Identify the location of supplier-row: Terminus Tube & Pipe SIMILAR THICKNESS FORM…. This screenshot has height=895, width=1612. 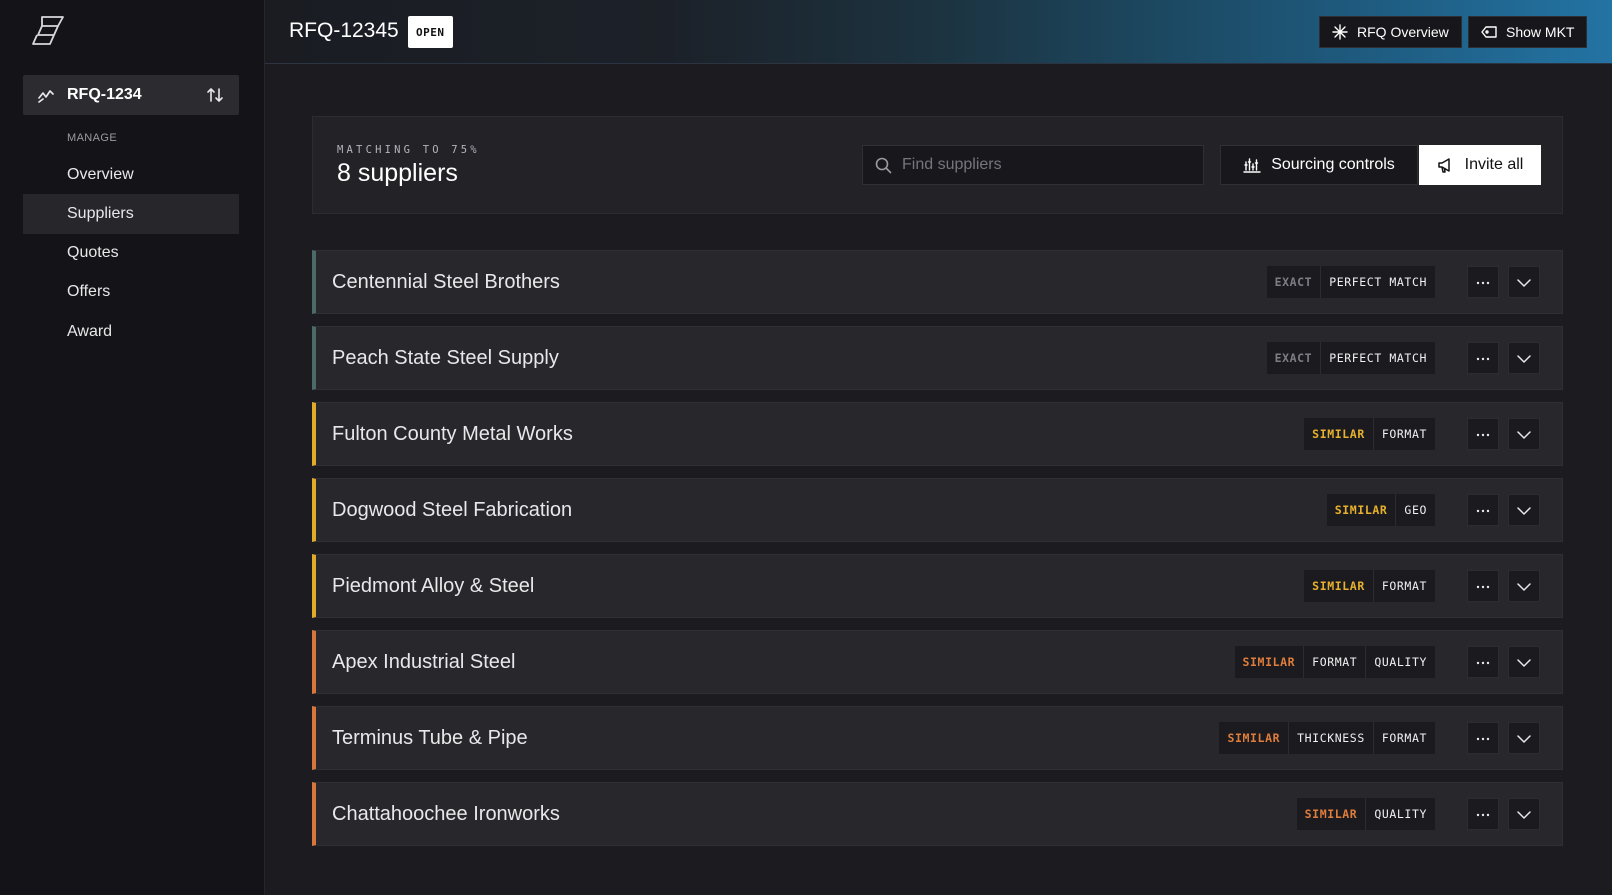
(937, 738).